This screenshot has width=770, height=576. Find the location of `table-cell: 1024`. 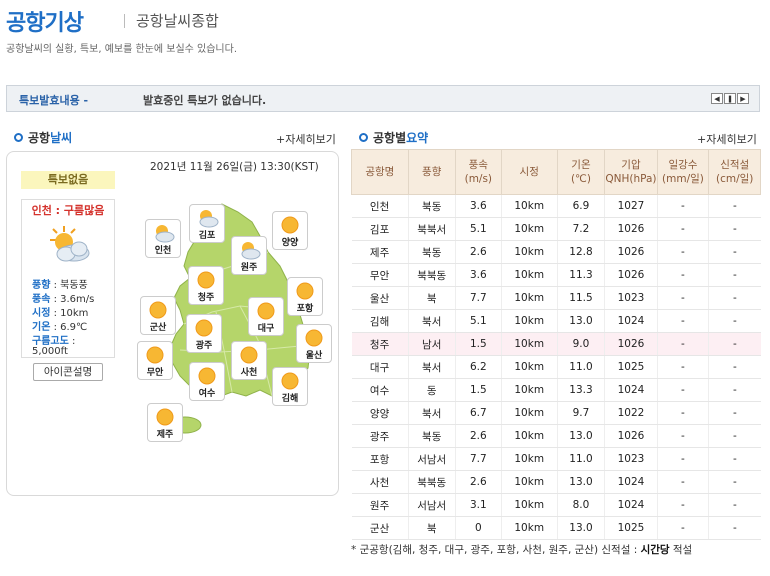

table-cell: 1024 is located at coordinates (631, 482).